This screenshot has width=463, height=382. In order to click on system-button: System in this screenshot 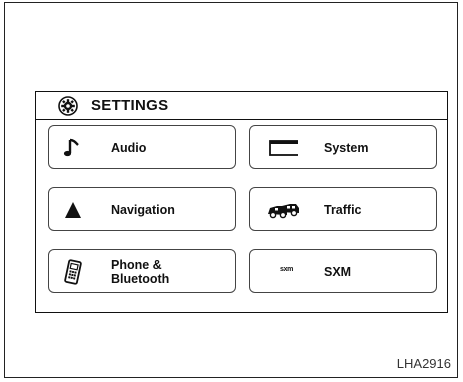, I will do `click(343, 147)`.